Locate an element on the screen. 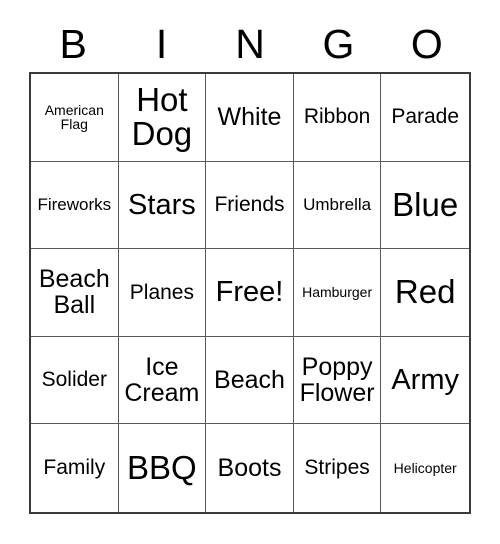  bingo-cell-label: Red is located at coordinates (425, 292).